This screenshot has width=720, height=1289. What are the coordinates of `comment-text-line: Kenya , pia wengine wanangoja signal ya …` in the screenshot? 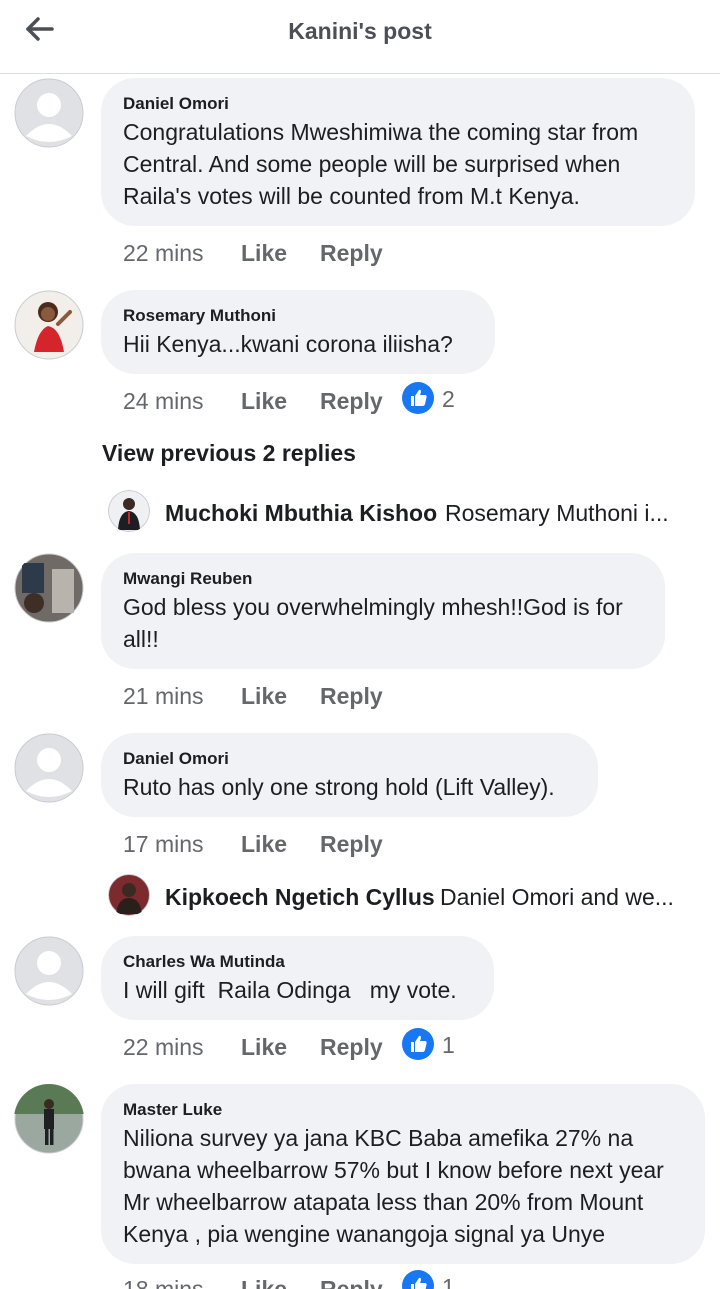 It's located at (364, 1234).